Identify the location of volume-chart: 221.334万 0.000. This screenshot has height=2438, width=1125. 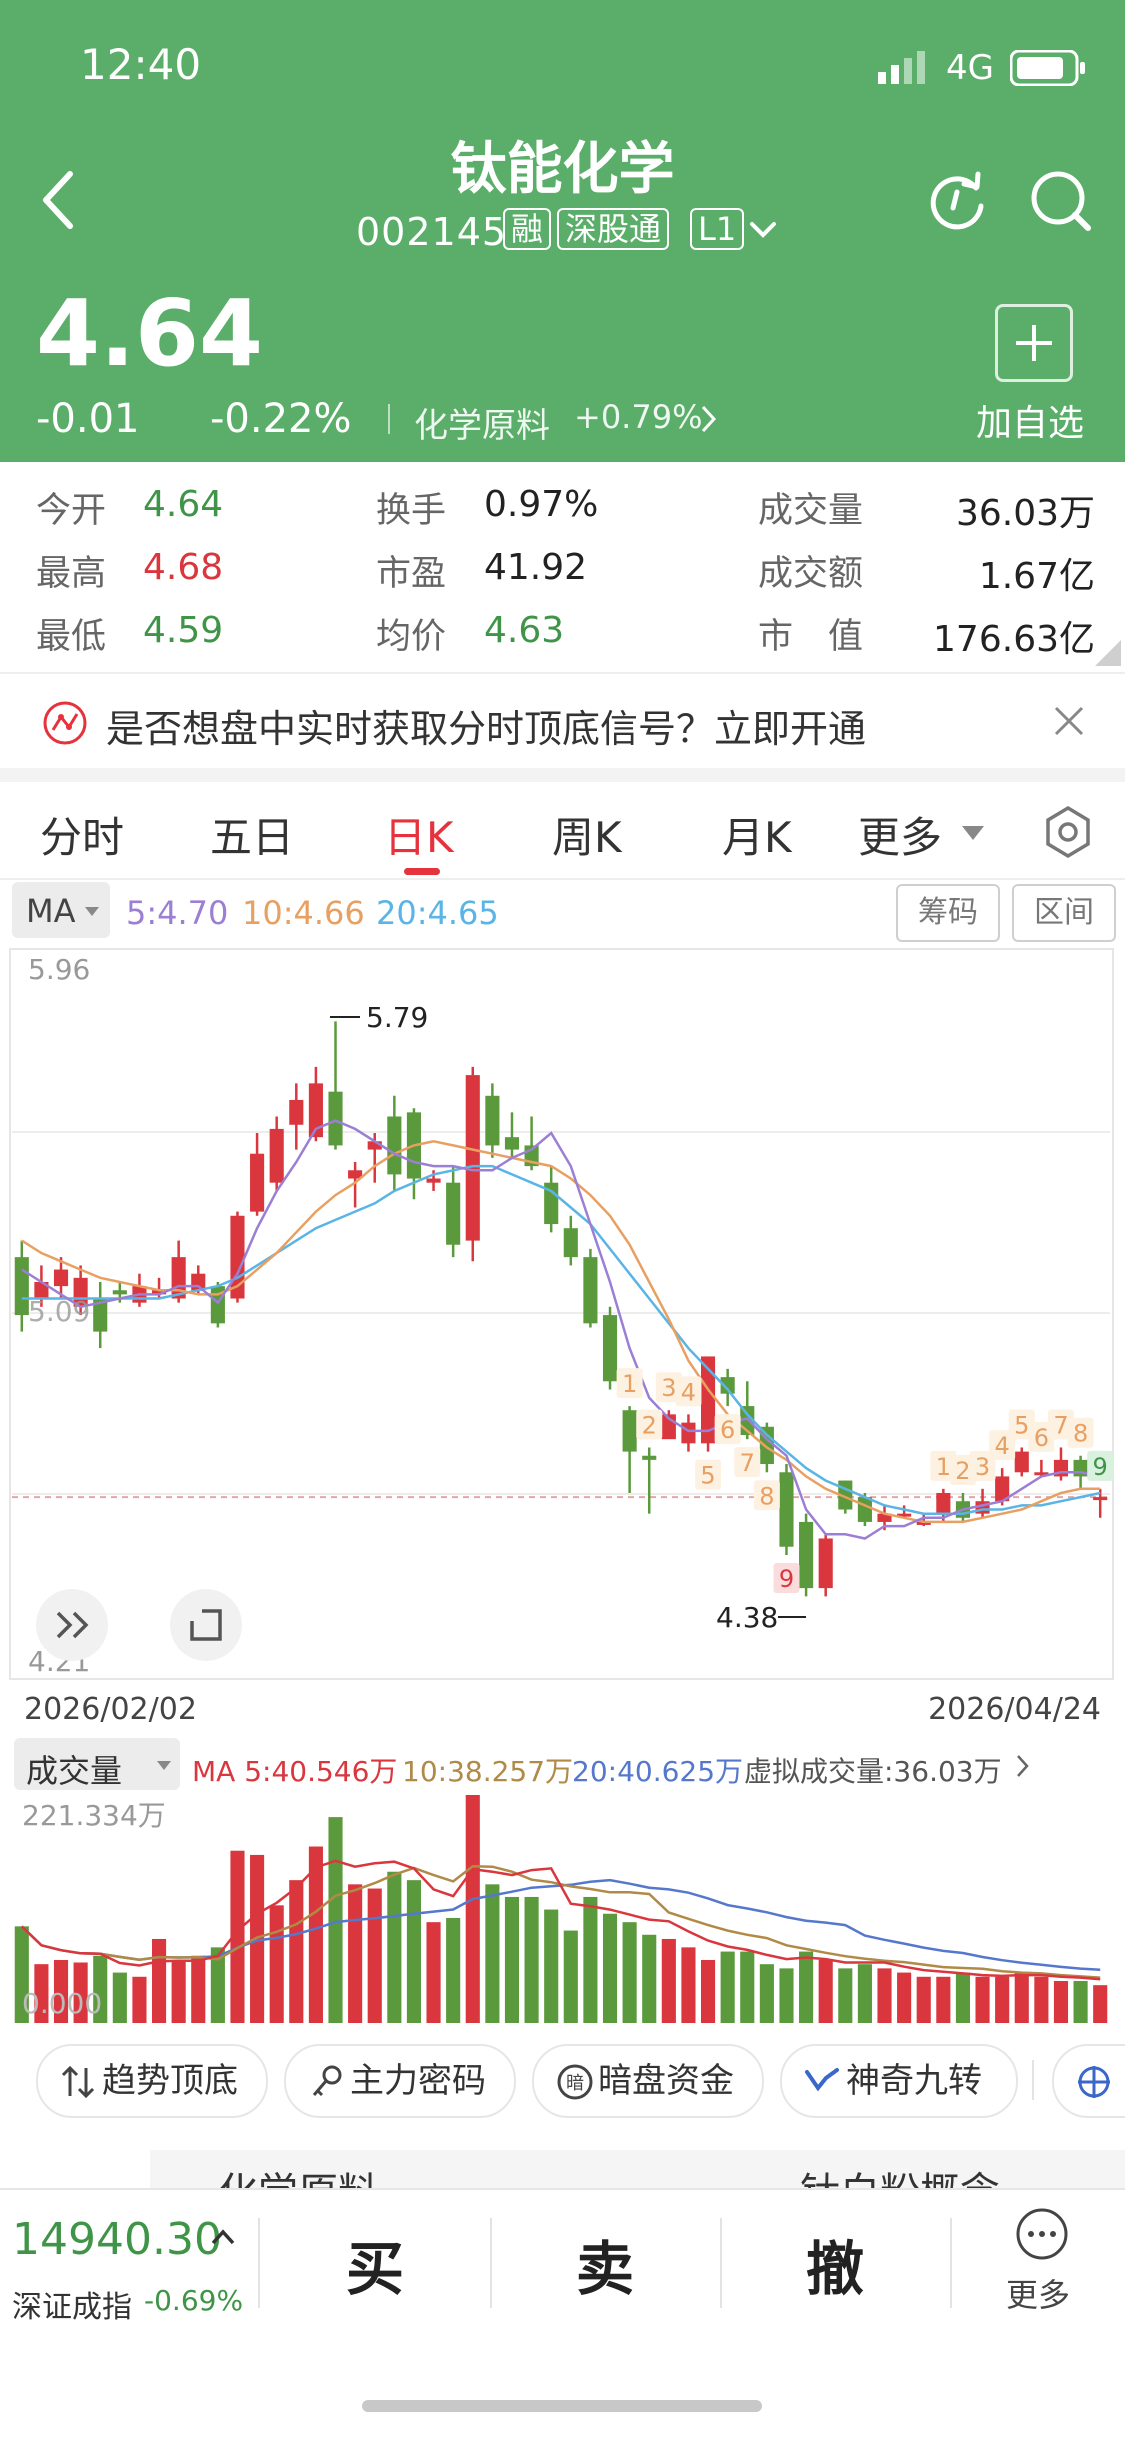
(562, 1910).